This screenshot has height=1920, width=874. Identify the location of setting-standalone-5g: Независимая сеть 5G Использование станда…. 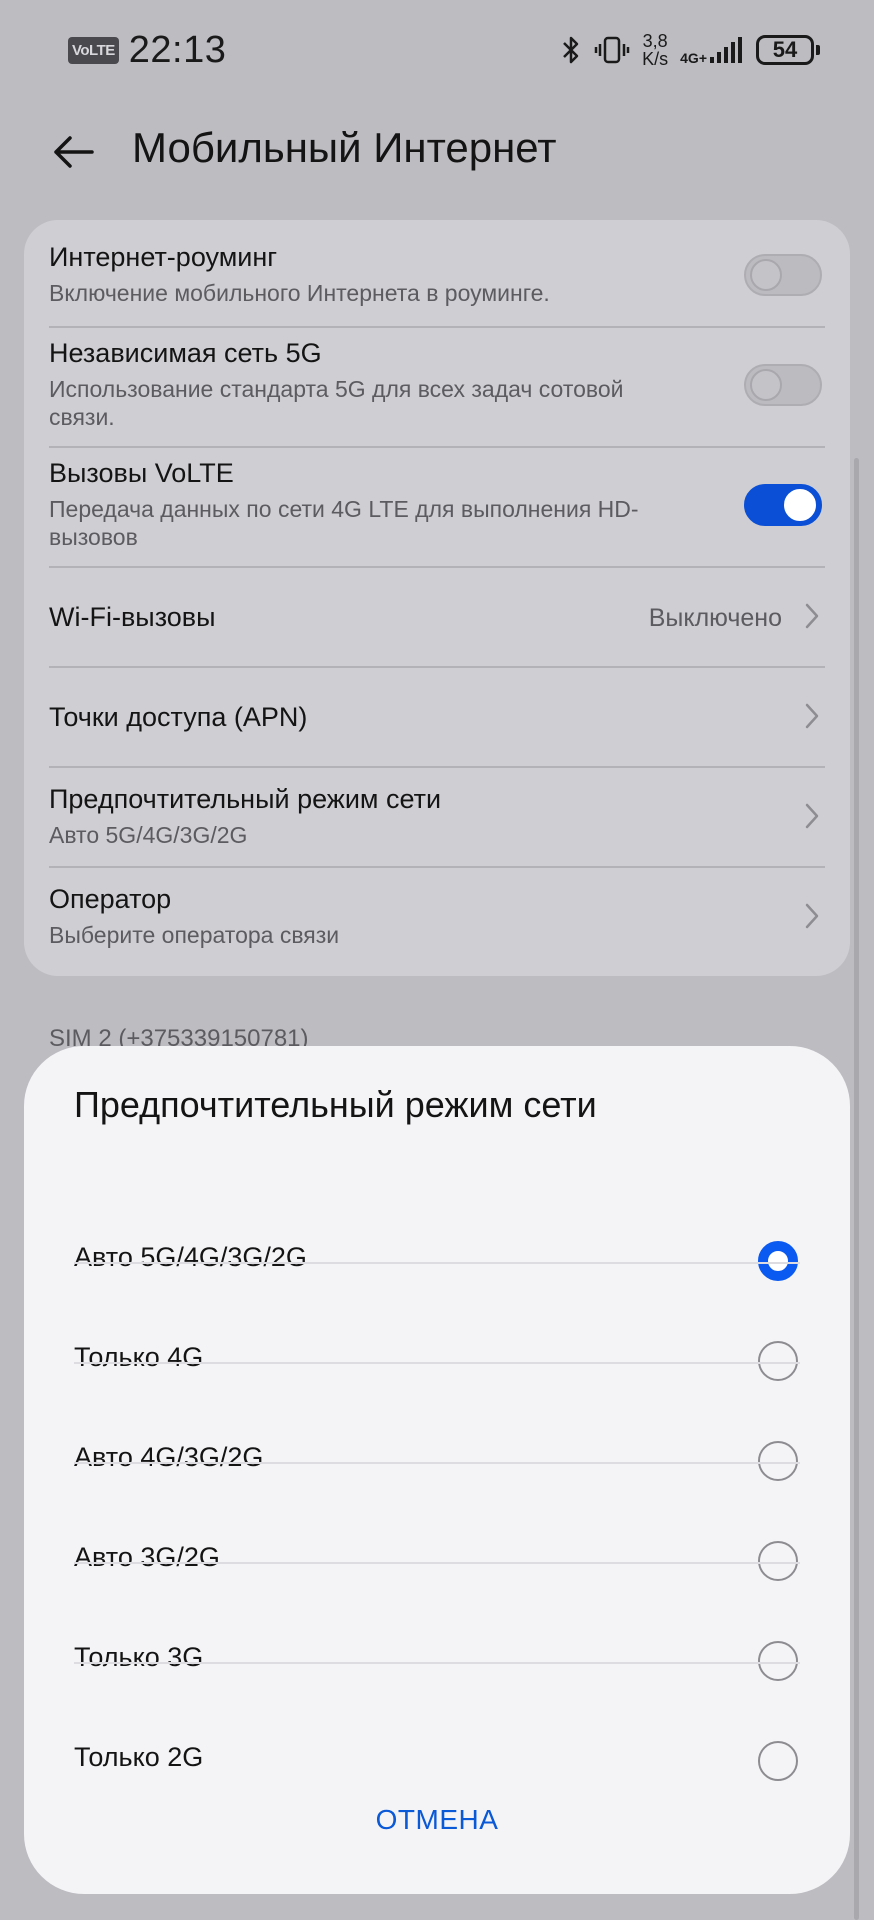
(437, 384).